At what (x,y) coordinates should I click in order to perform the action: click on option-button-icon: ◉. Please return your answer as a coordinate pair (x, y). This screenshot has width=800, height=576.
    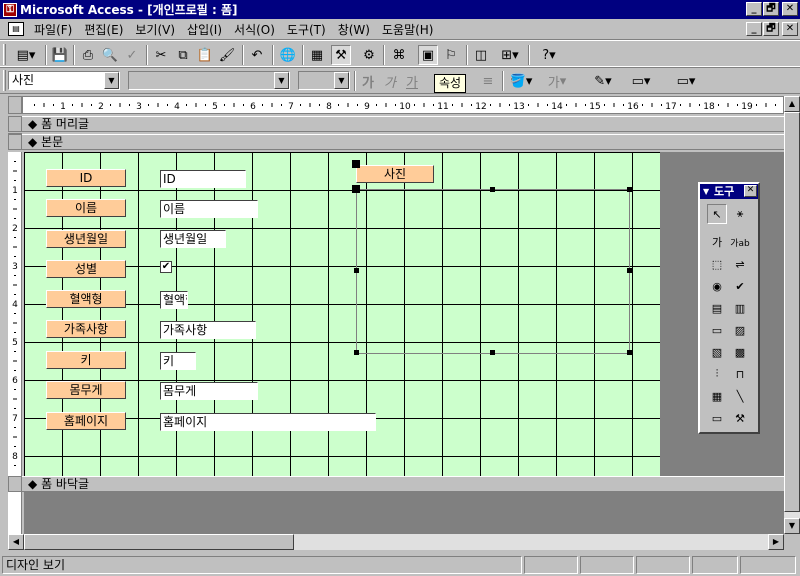
    Looking at the image, I should click on (717, 286).